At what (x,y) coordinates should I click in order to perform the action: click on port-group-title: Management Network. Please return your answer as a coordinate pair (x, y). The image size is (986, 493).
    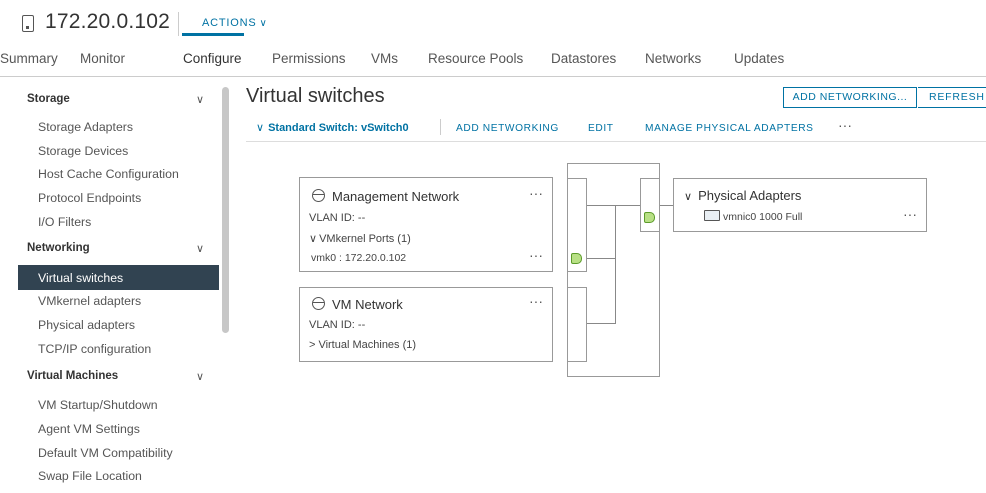
    Looking at the image, I should click on (385, 196).